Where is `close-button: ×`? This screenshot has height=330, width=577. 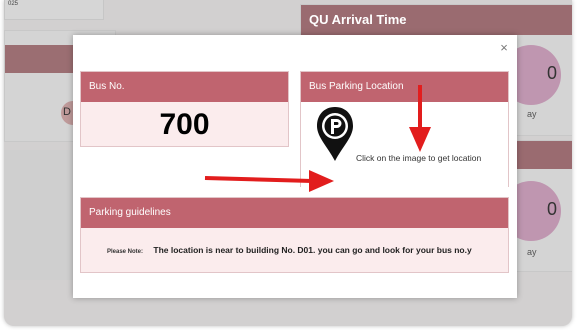 close-button: × is located at coordinates (504, 48).